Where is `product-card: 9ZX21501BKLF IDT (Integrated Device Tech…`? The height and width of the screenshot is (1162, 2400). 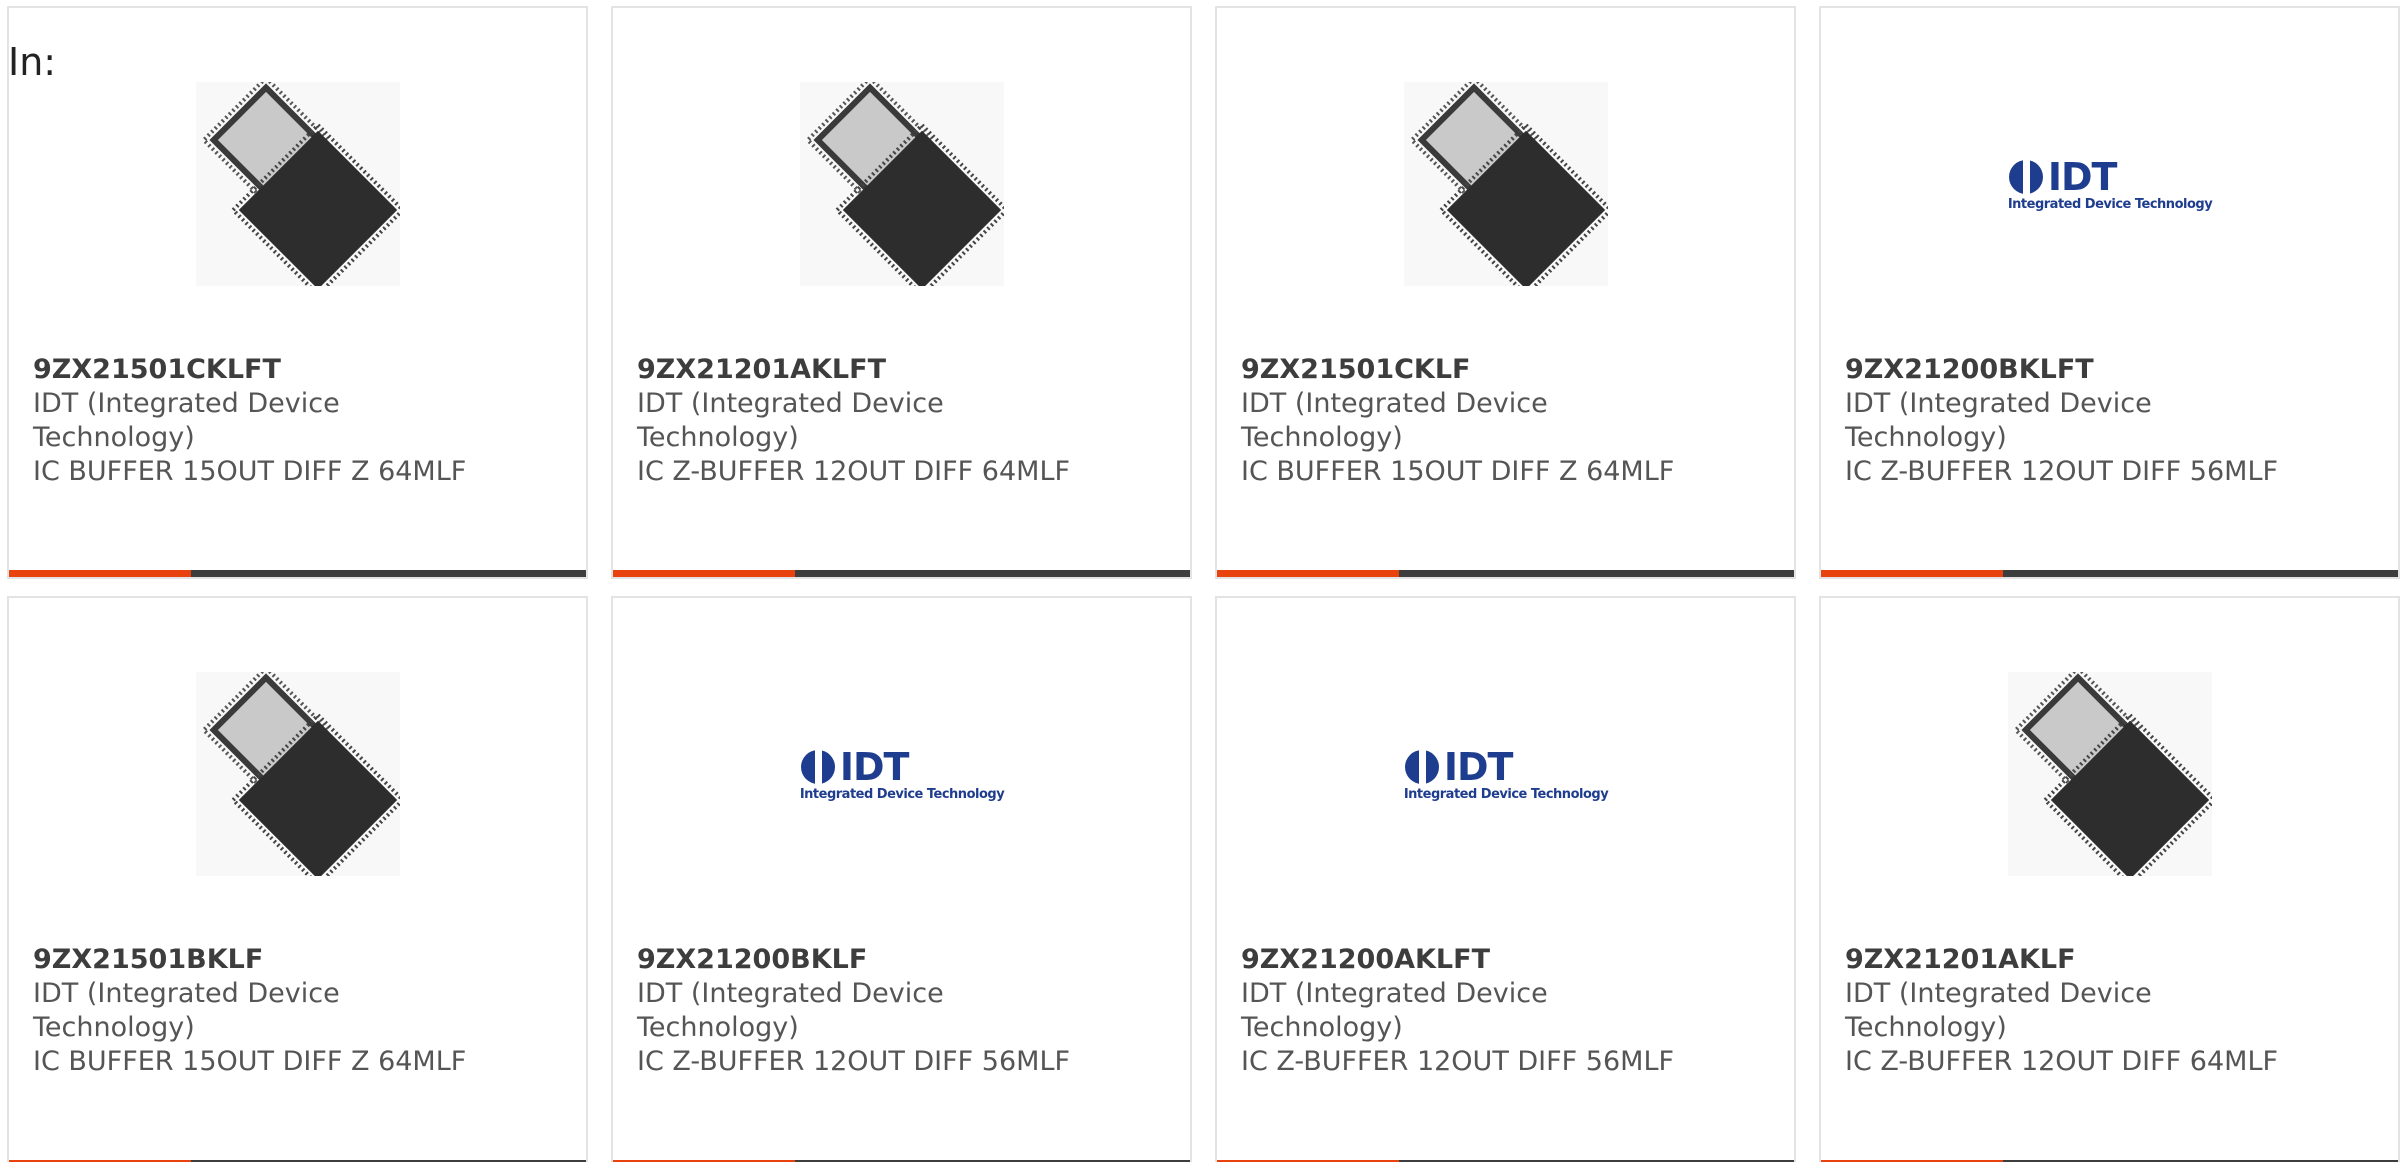 product-card: 9ZX21501BKLF IDT (Integrated Device Tech… is located at coordinates (297, 879).